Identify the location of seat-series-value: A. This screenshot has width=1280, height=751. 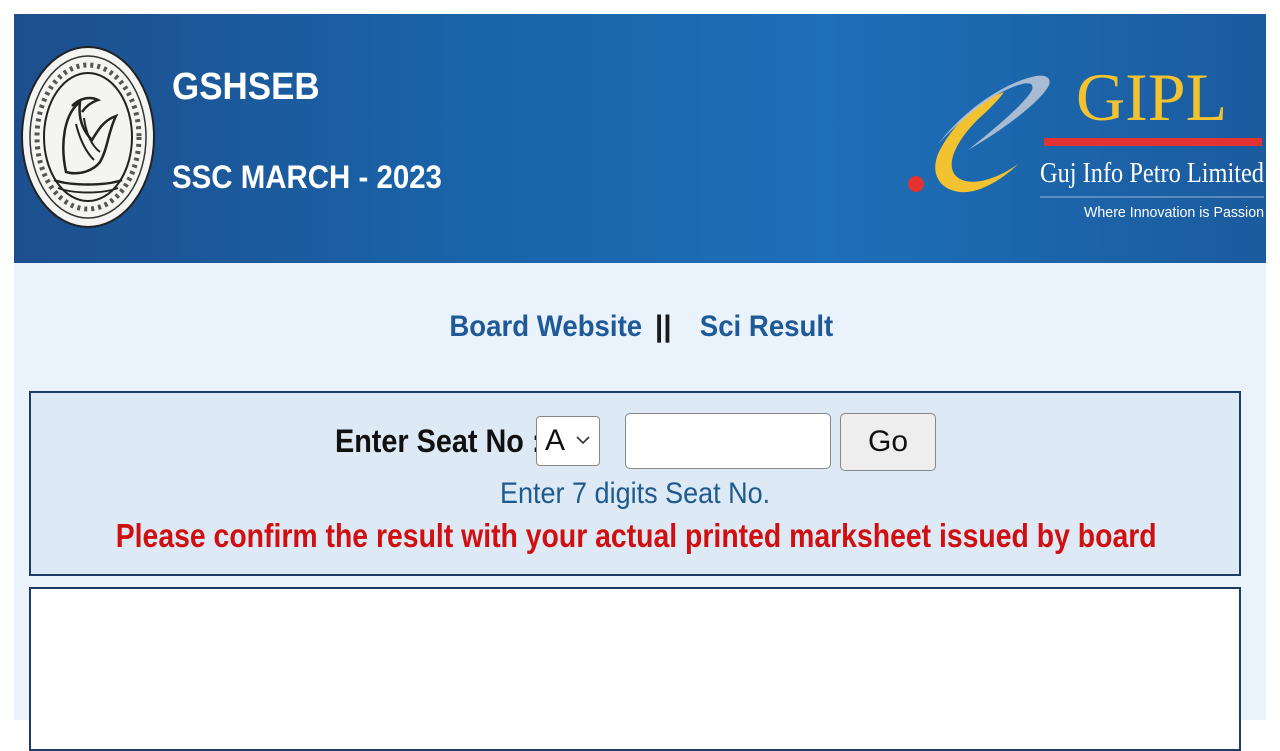
(555, 440).